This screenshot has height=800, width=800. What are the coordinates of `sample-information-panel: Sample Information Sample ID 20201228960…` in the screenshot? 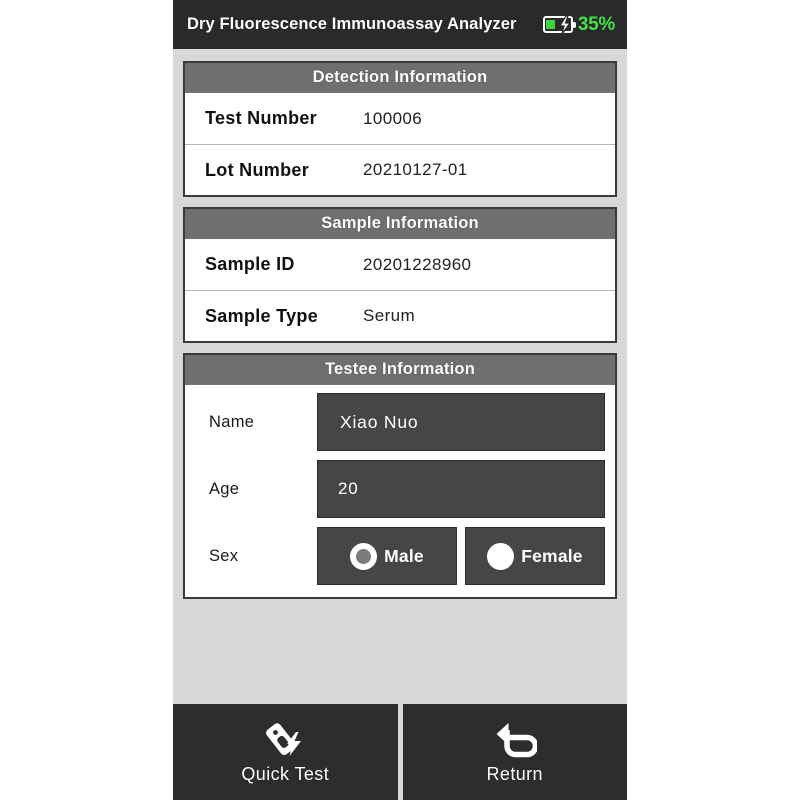 It's located at (400, 275).